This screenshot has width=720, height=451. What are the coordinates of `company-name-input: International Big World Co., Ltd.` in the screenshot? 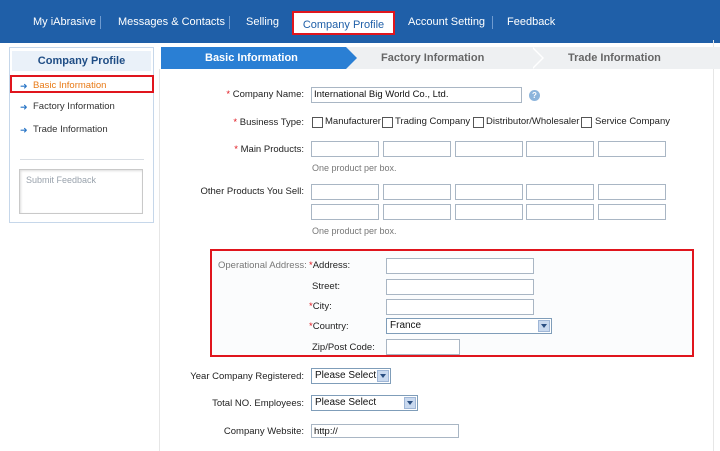 It's located at (416, 95).